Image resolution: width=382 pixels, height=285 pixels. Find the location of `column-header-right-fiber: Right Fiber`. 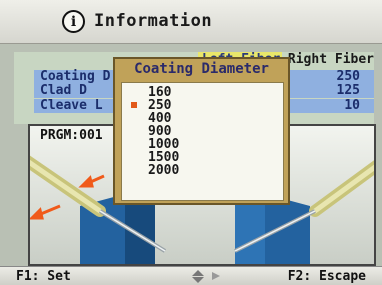

column-header-right-fiber: Right Fiber is located at coordinates (330, 59).